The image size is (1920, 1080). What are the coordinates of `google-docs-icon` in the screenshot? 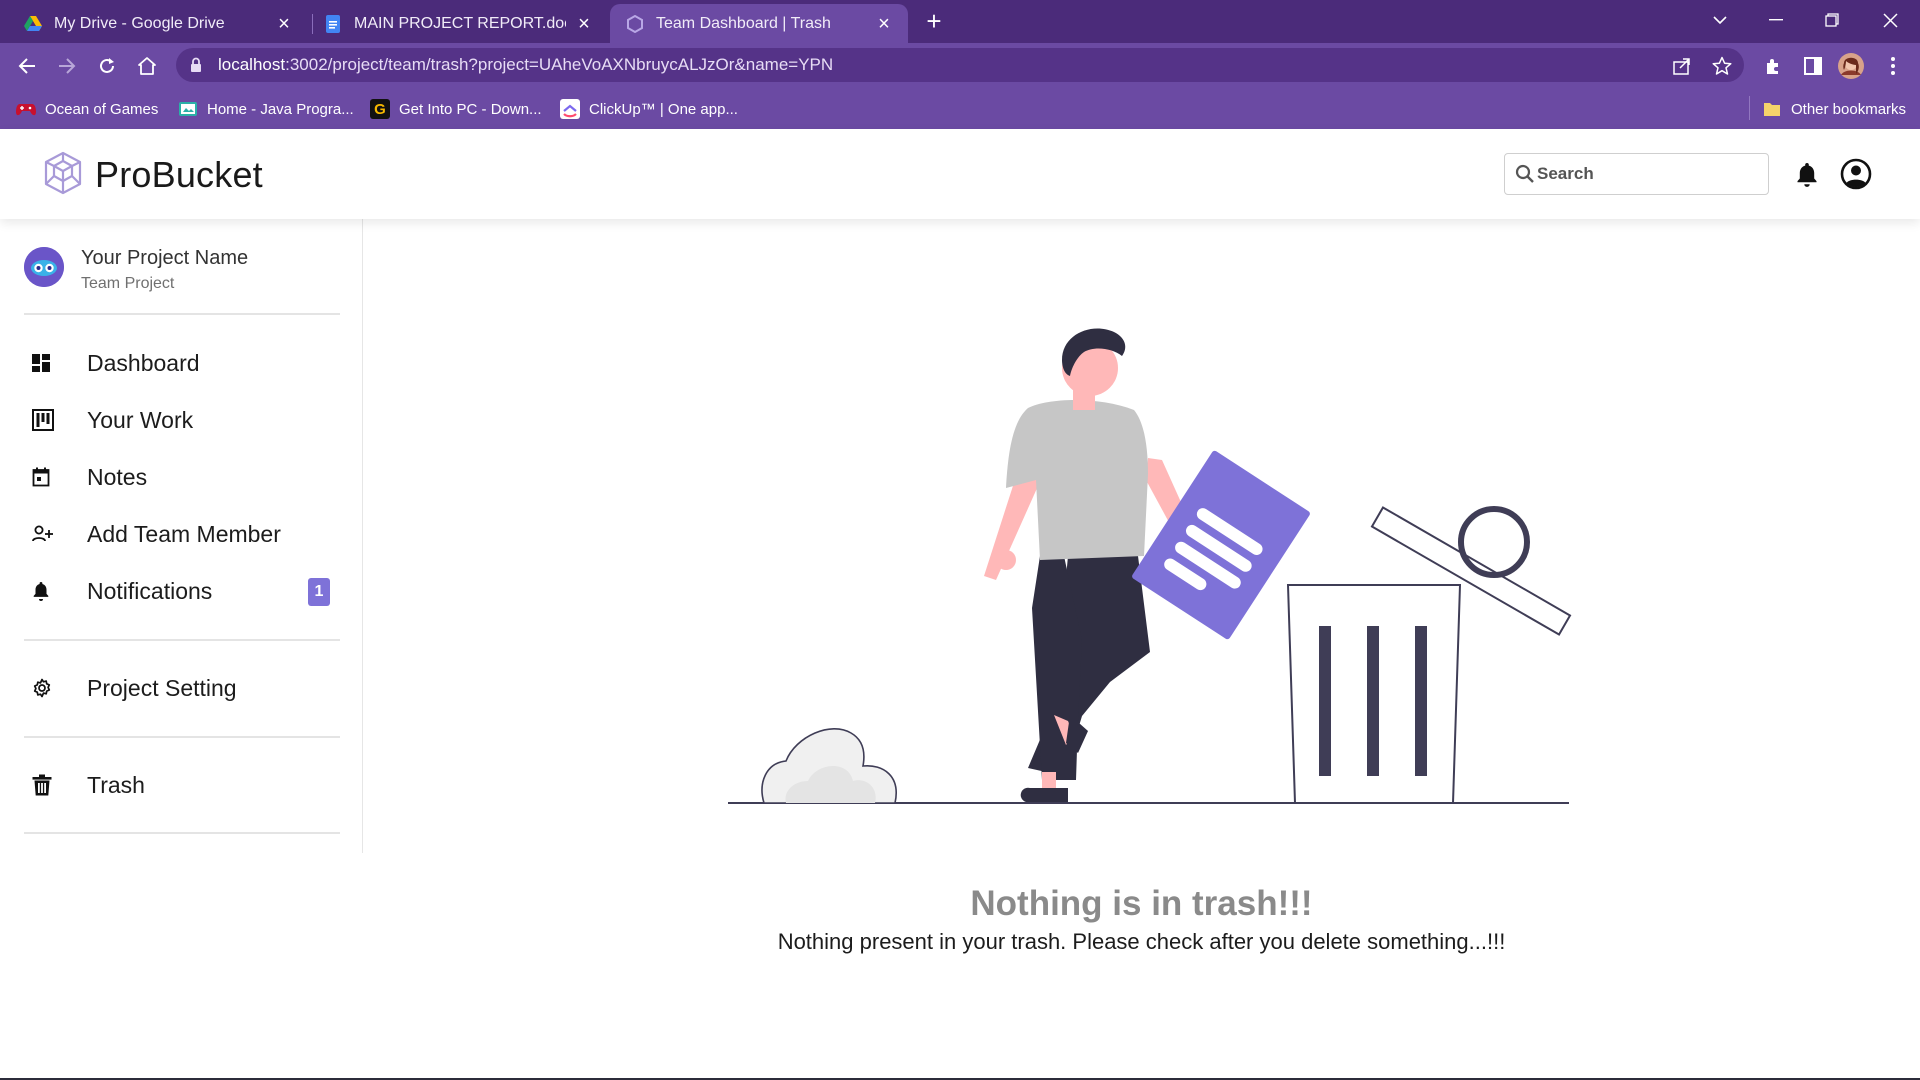 It's located at (333, 23).